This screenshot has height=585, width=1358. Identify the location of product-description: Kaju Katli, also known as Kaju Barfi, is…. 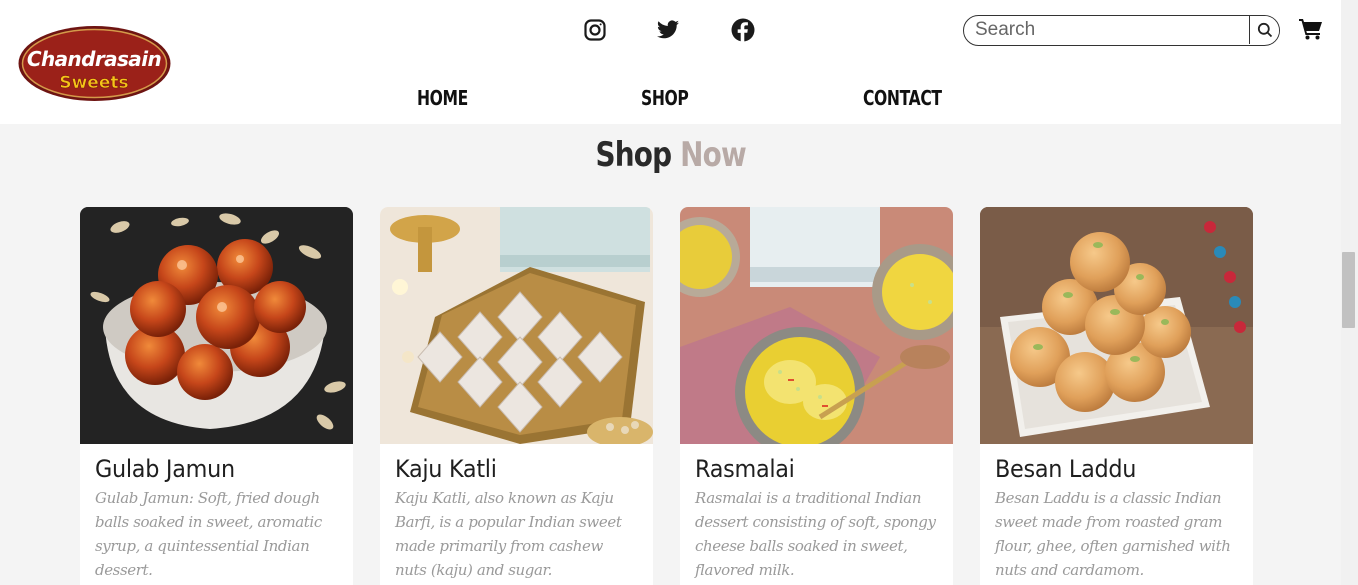
(508, 534).